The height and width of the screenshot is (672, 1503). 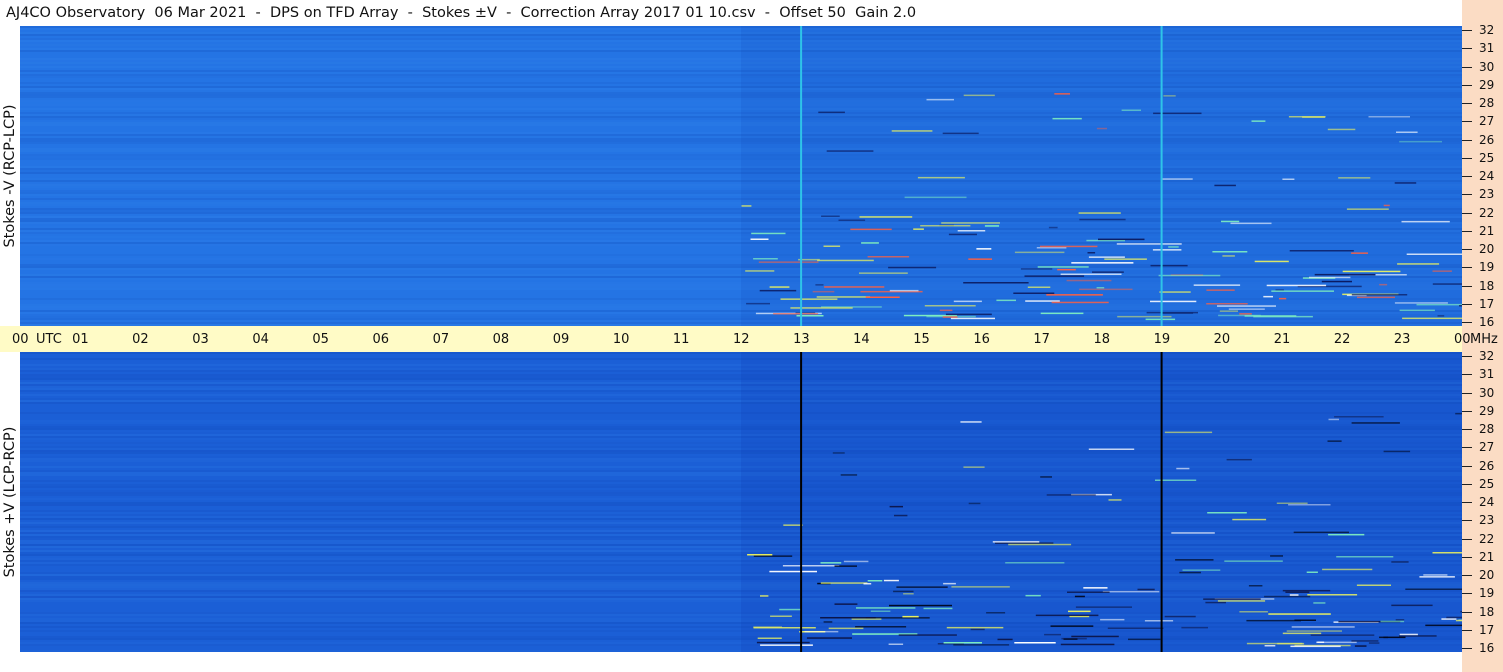 I want to click on top-freq-label: 30, so click(x=1487, y=66).